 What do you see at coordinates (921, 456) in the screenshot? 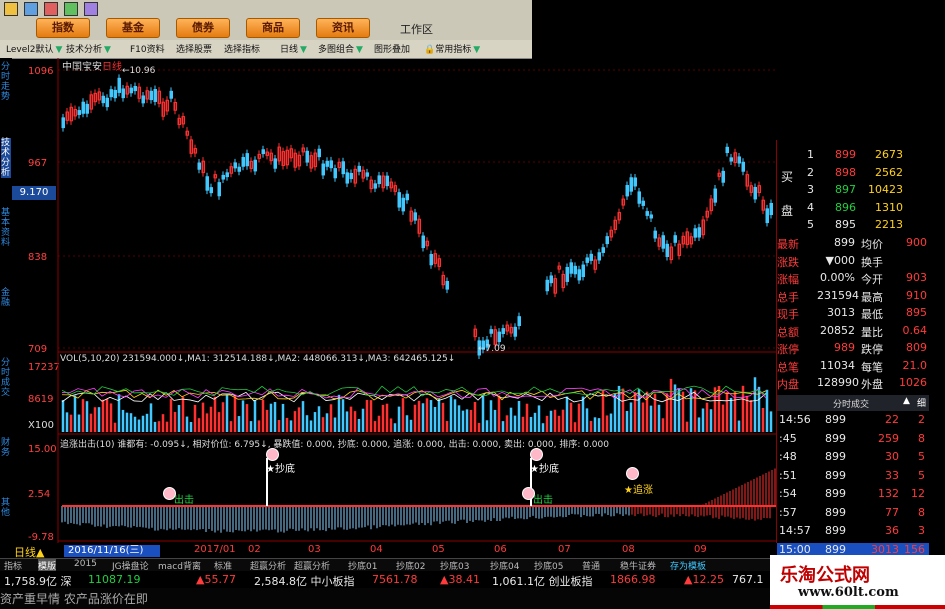
I see `tick-count: 5` at bounding box center [921, 456].